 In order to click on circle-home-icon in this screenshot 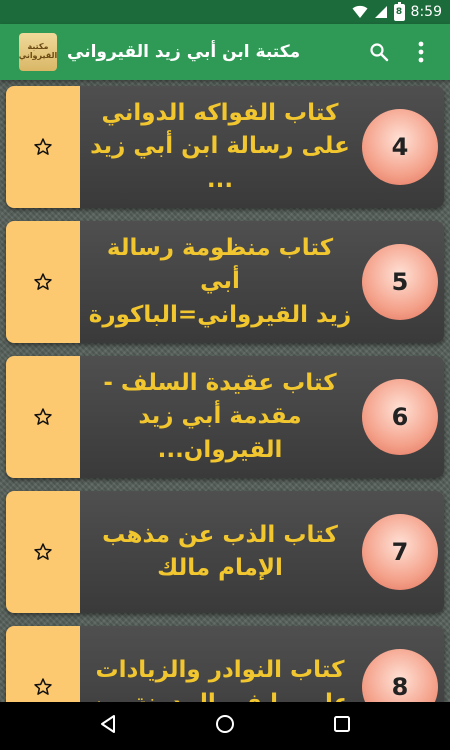, I will do `click(225, 724)`.